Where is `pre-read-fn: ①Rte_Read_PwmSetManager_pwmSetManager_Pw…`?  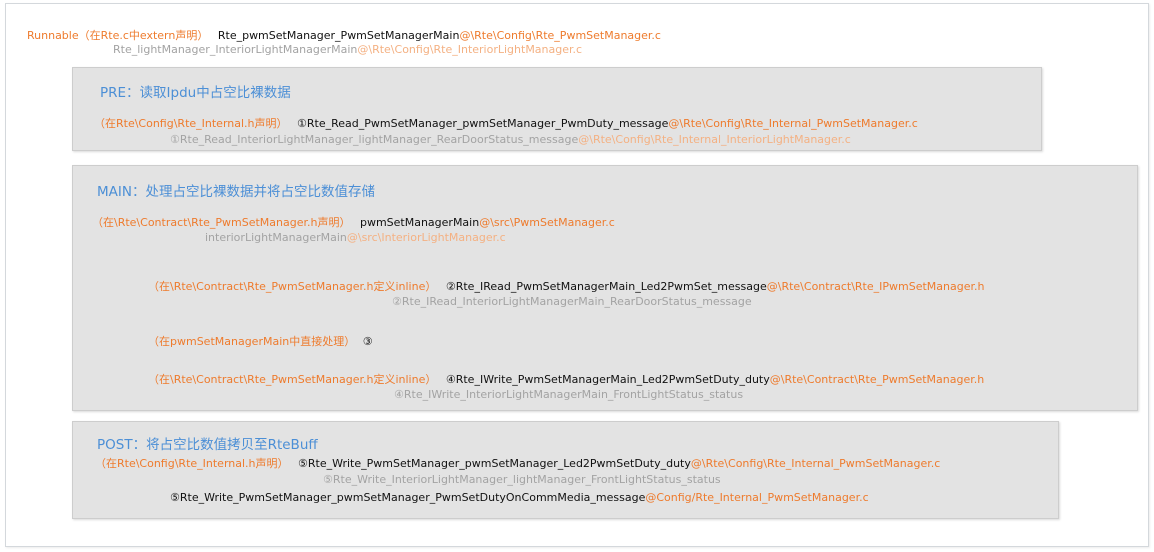
pre-read-fn: ①Rte_Read_PwmSetManager_pwmSetManager_Pw… is located at coordinates (483, 123).